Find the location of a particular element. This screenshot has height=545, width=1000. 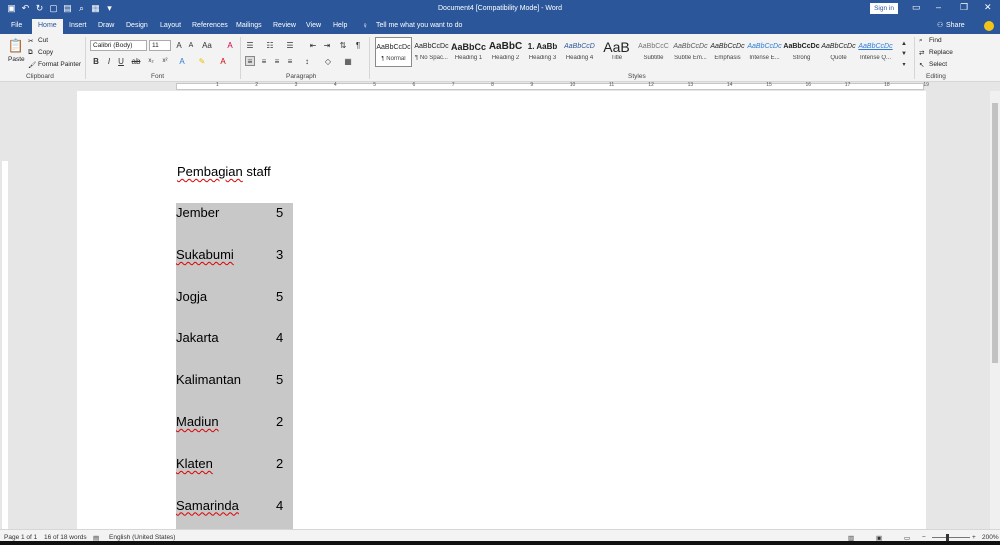

highlight-color-icon: ✎ is located at coordinates (202, 61).